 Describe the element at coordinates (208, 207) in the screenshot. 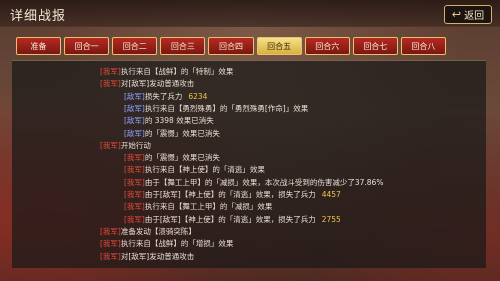

I see `log-text: 执行来自【舞工上甲】的「减损」效果` at that location.